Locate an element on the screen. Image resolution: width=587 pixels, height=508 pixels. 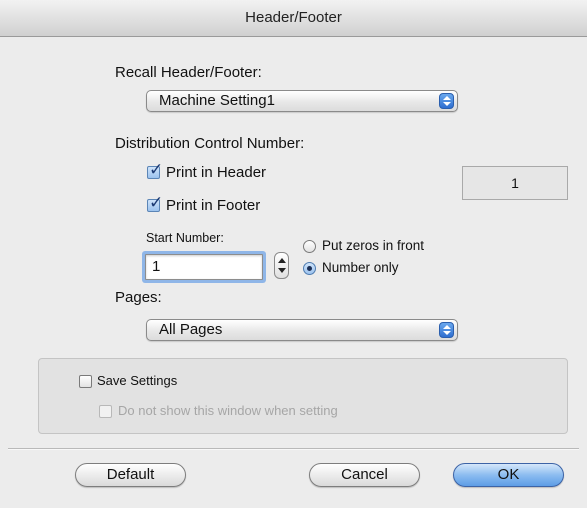
window-title: Header/Footer is located at coordinates (293, 18).